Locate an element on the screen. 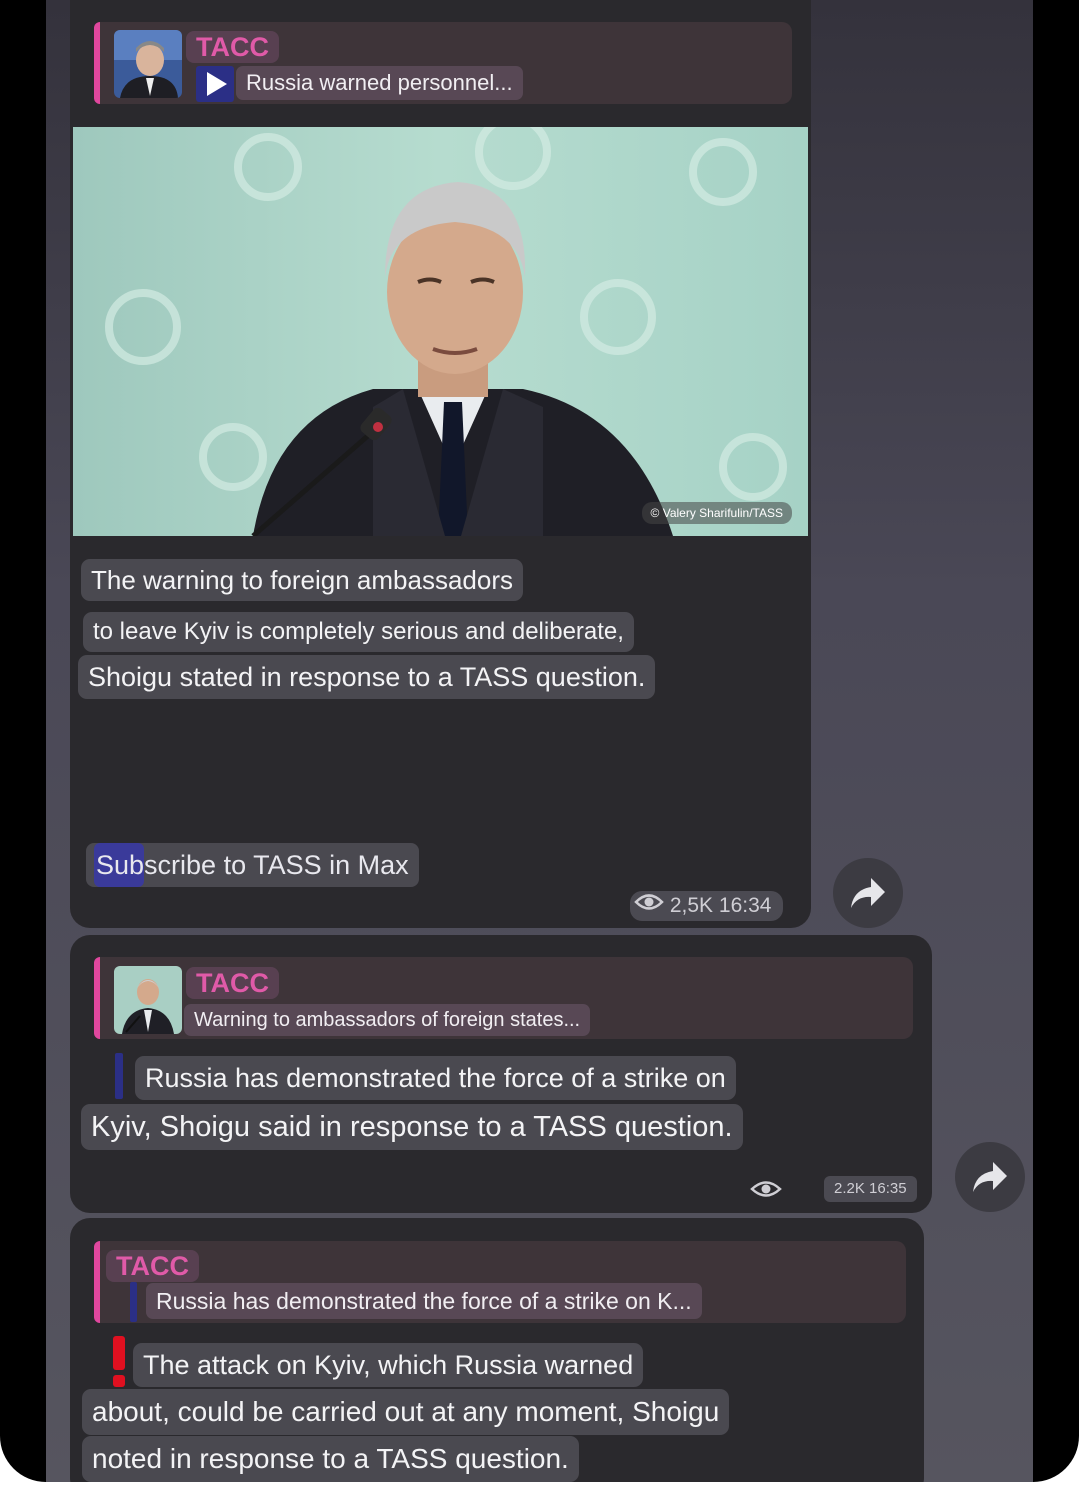 This screenshot has width=1079, height=1487. view-count: 2,5K is located at coordinates (691, 906).